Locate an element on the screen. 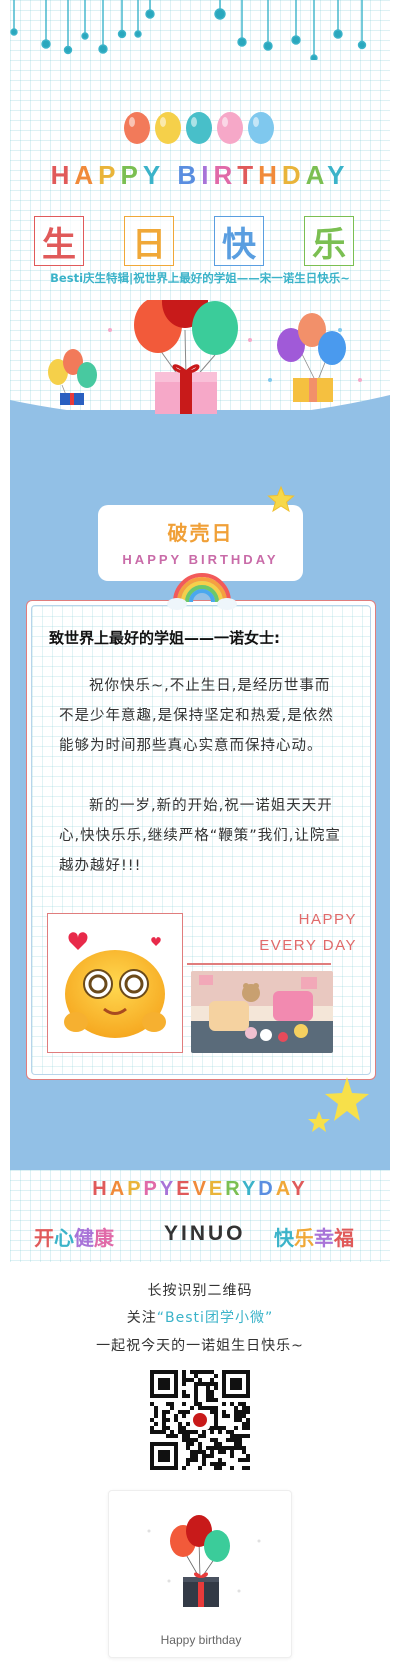  emoji-face-icon is located at coordinates (115, 985).